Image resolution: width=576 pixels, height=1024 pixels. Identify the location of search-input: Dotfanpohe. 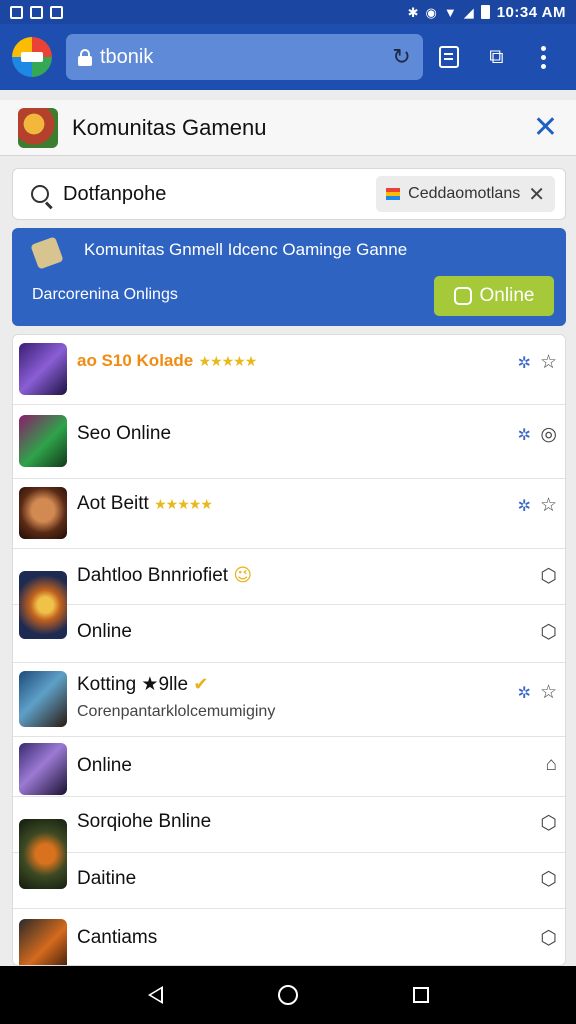
(219, 194).